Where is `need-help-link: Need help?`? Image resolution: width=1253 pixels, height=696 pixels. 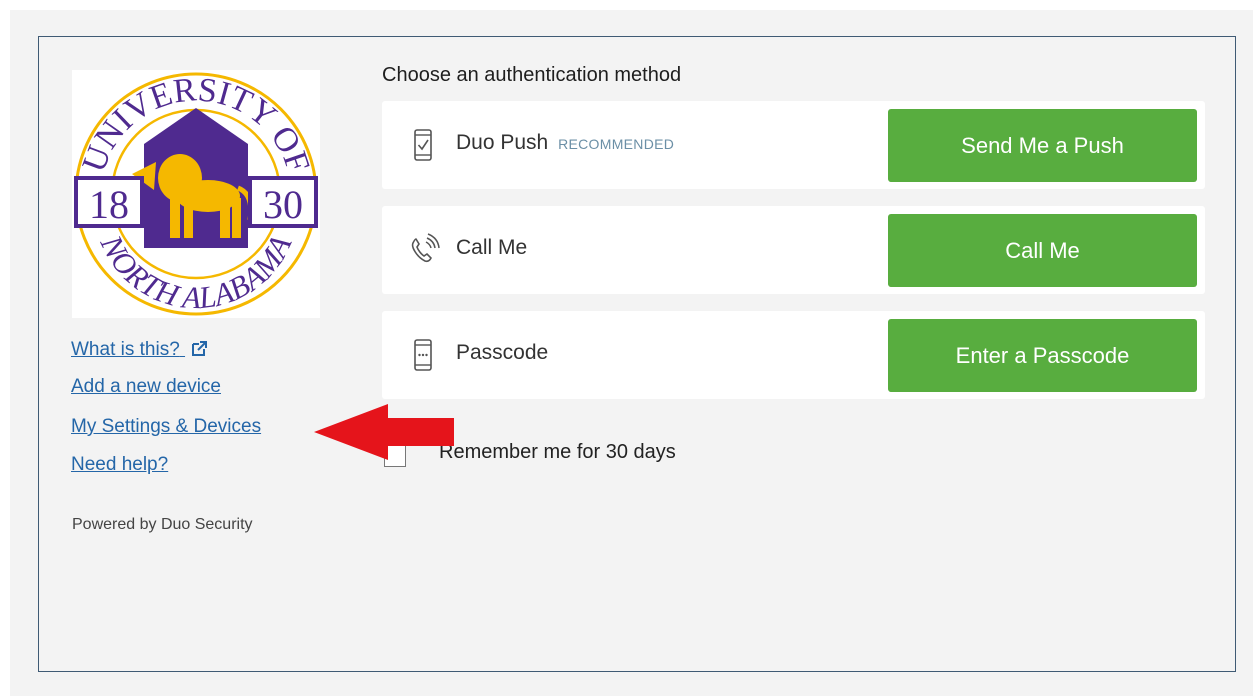
need-help-link: Need help? is located at coordinates (119, 465).